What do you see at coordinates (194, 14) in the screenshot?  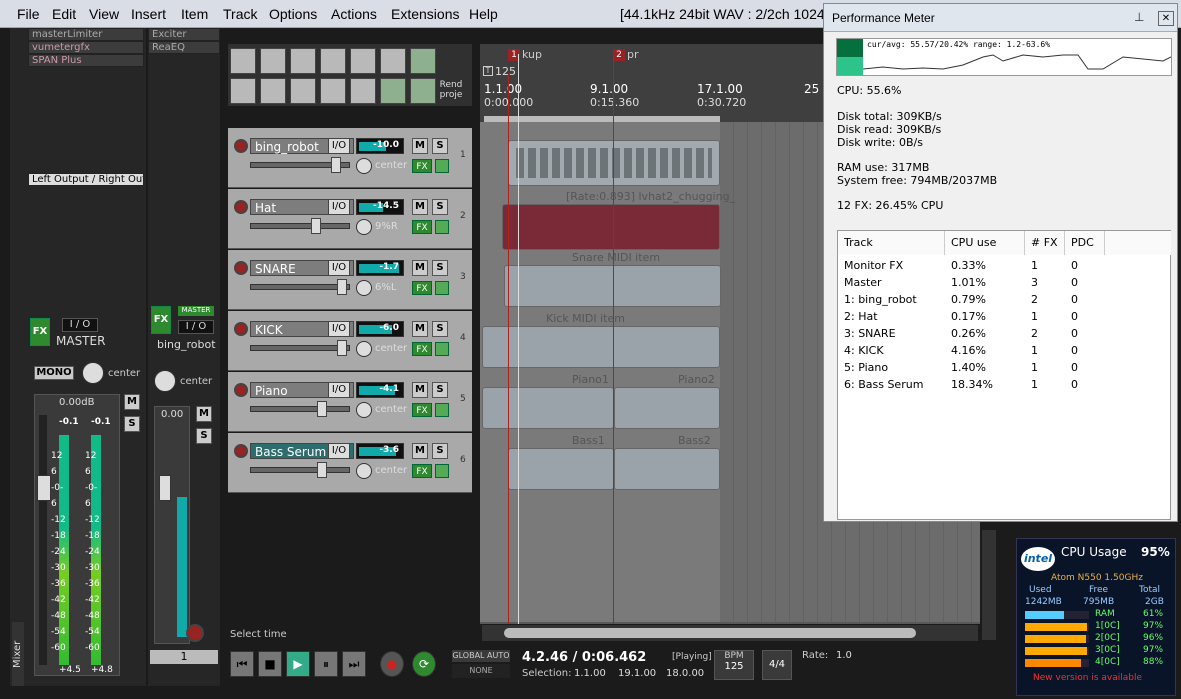 I see `menu-item: Item` at bounding box center [194, 14].